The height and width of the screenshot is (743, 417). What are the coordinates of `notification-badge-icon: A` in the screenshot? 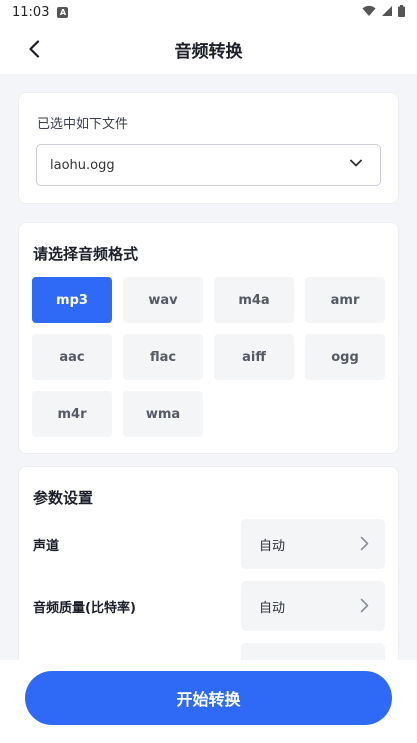 It's located at (63, 12).